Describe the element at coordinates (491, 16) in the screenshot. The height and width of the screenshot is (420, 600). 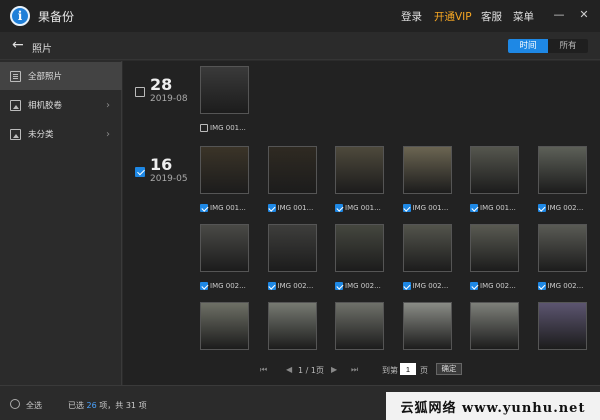
I see `service-link: 客服` at that location.